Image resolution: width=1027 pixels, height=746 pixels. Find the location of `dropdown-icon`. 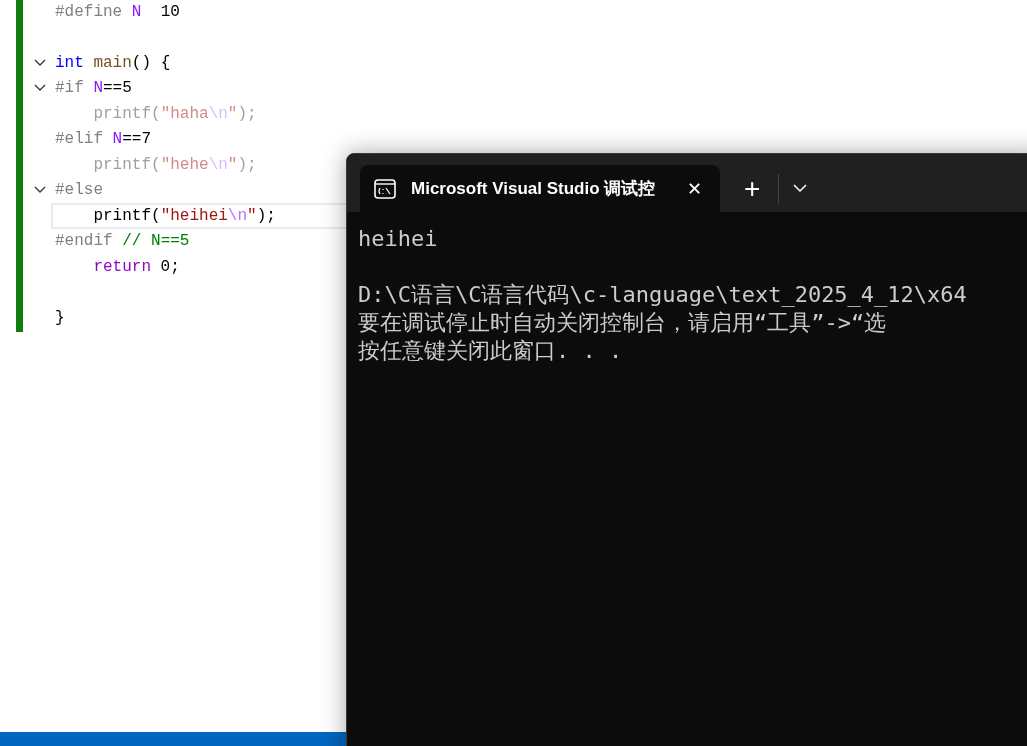

dropdown-icon is located at coordinates (800, 188).